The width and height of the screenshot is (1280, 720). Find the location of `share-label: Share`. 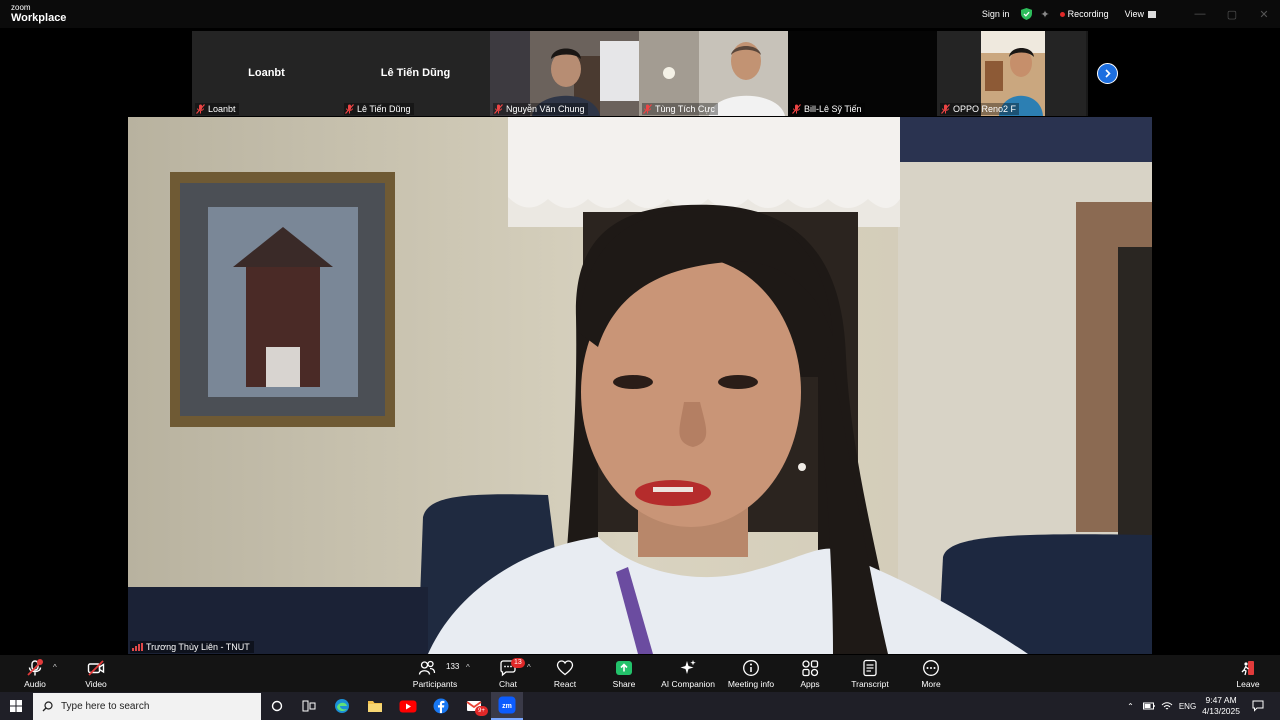

share-label: Share is located at coordinates (624, 684).